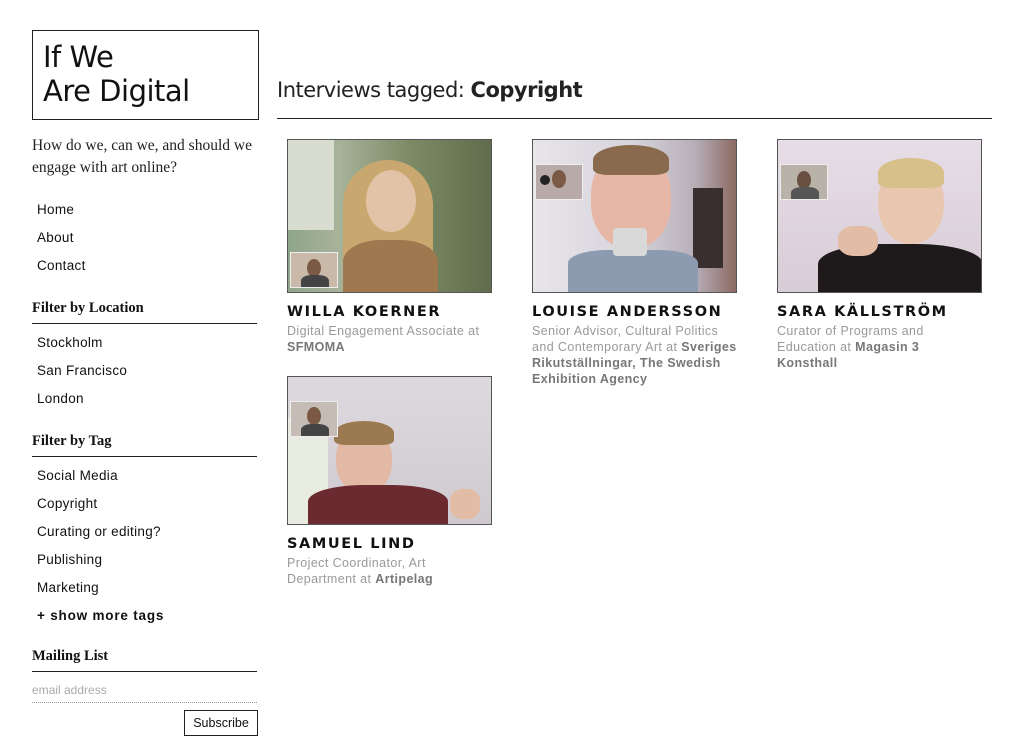  I want to click on tag-curating: Curating or editing?, so click(145, 532).